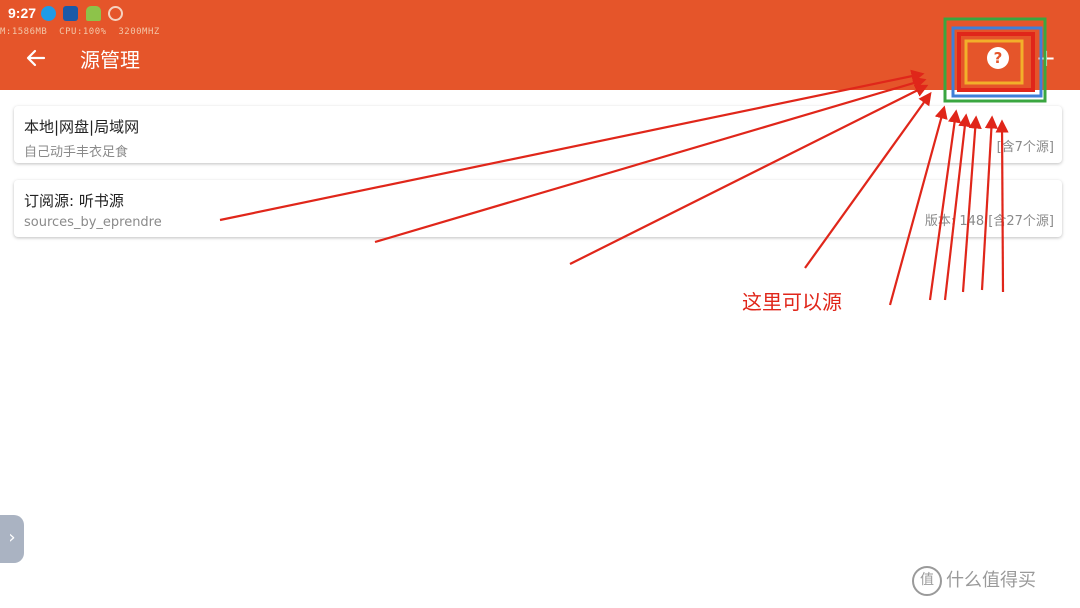 Image resolution: width=1080 pixels, height=608 pixels. What do you see at coordinates (792, 302) in the screenshot?
I see `annotation-text: 这里可以源` at bounding box center [792, 302].